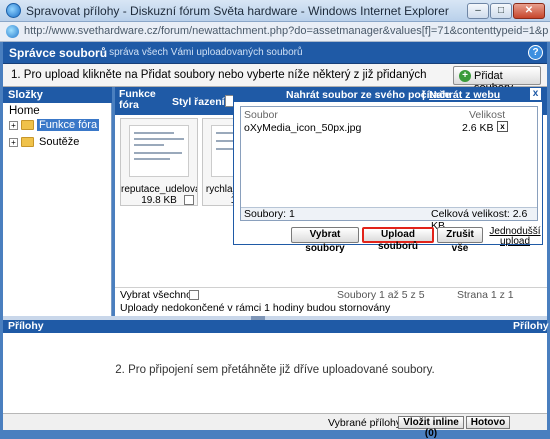 This screenshot has width=550, height=439. What do you see at coordinates (487, 115) in the screenshot?
I see `column-size: Velikost` at bounding box center [487, 115].